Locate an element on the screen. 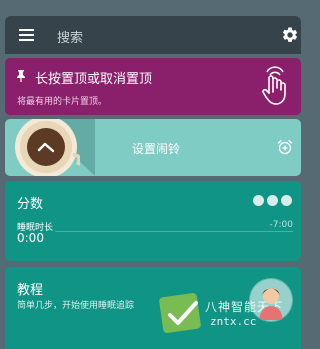 This screenshot has width=320, height=349. pin-icon is located at coordinates (21, 76).